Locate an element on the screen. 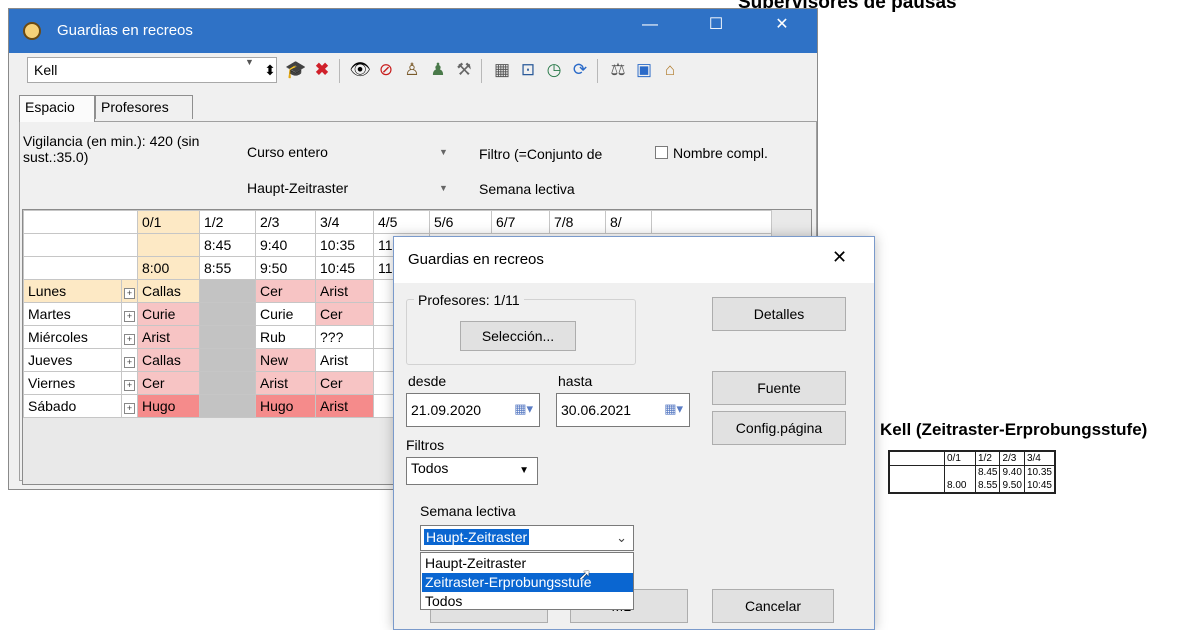 The height and width of the screenshot is (630, 1204). hasta-label: hasta is located at coordinates (575, 381).